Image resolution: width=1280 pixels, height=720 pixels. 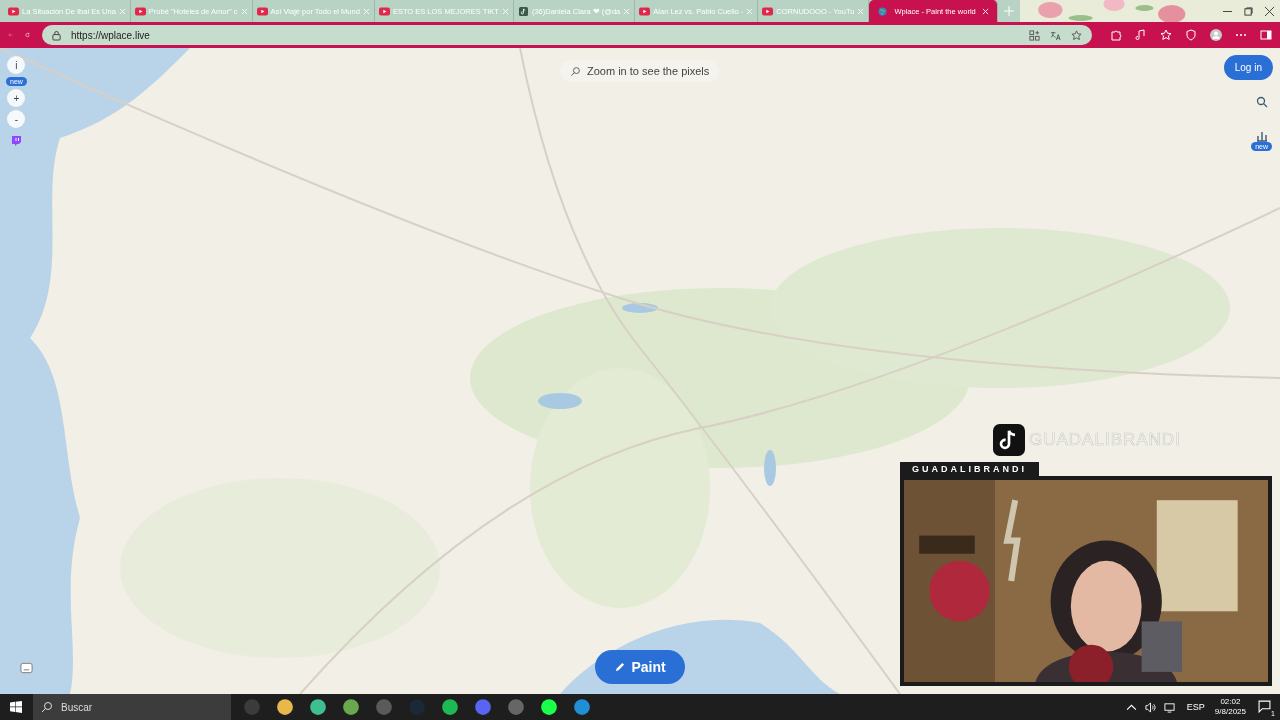 I want to click on lock-icon, so click(x=56, y=35).